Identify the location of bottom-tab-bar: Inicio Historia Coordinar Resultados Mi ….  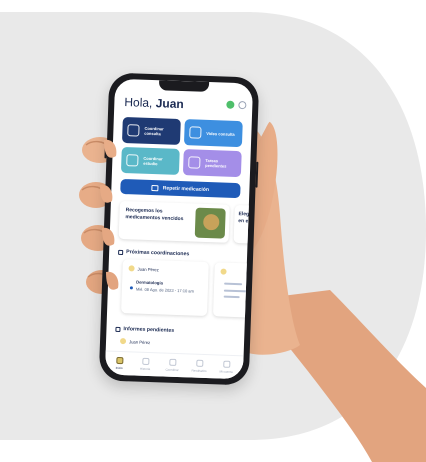
(174, 365).